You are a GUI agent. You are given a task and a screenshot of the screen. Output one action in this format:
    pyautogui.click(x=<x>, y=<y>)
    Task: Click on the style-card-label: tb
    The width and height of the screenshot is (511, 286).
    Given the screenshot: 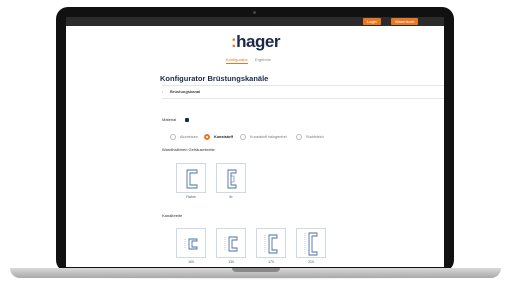 What is the action you would take?
    pyautogui.click(x=231, y=197)
    